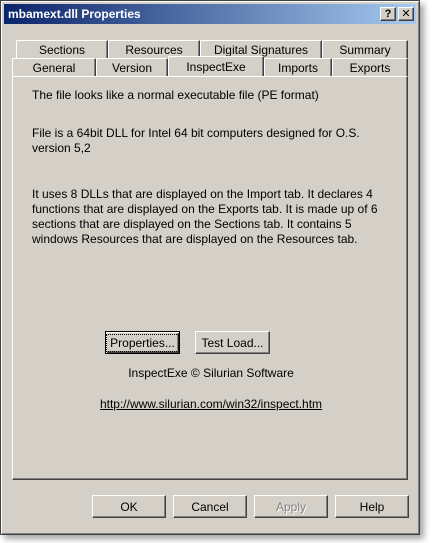 This screenshot has width=432, height=543. I want to click on title-bar: mbamext.dll Properties ? ✕, so click(210, 14).